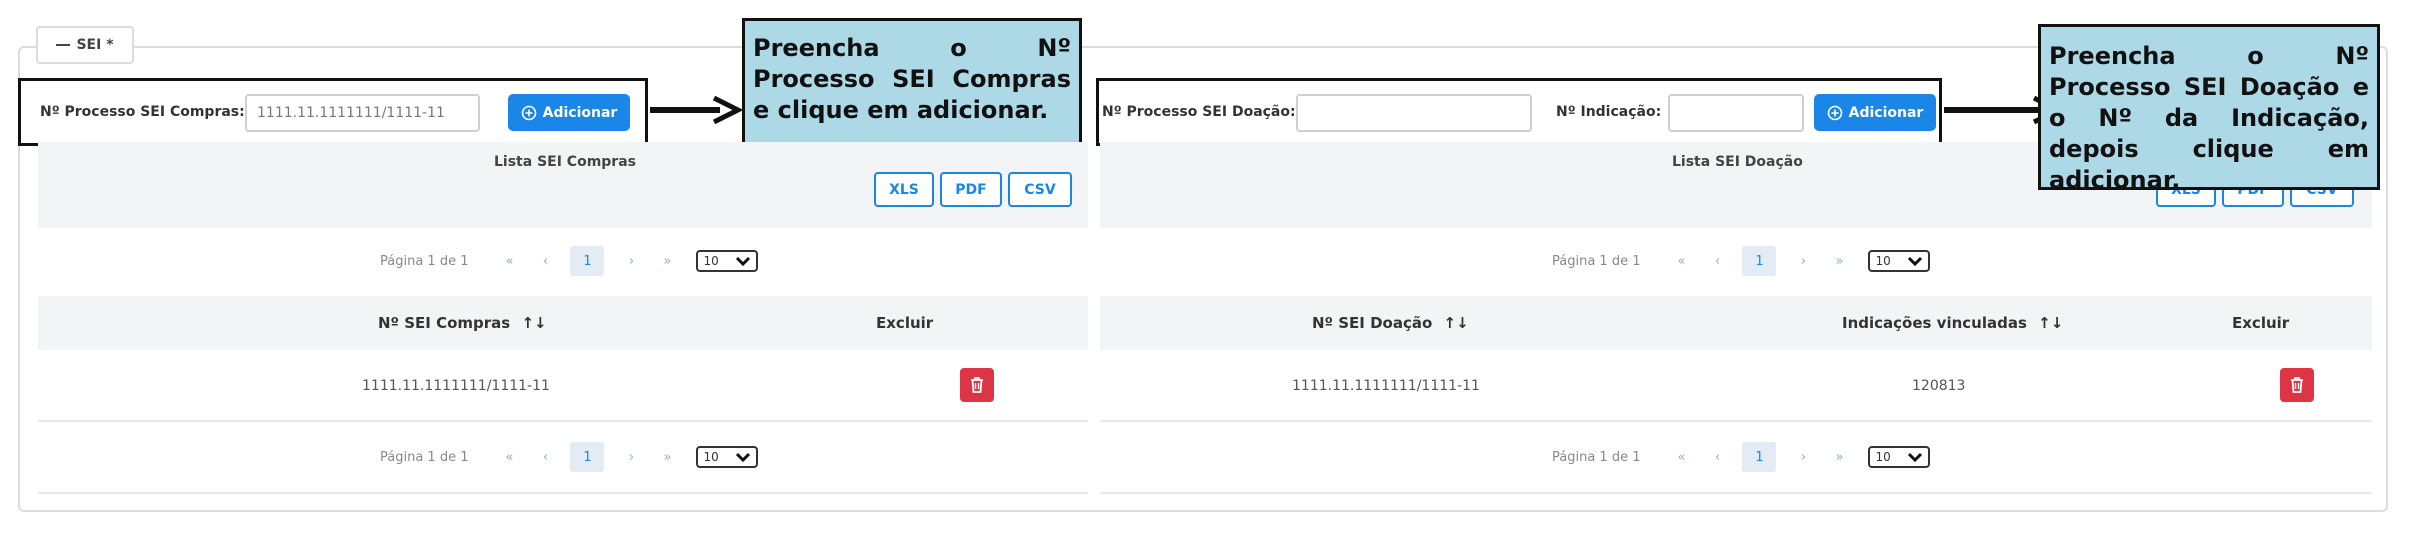  Describe the element at coordinates (1609, 112) in the screenshot. I see `indicacao-label: Nº Indicação:` at that location.